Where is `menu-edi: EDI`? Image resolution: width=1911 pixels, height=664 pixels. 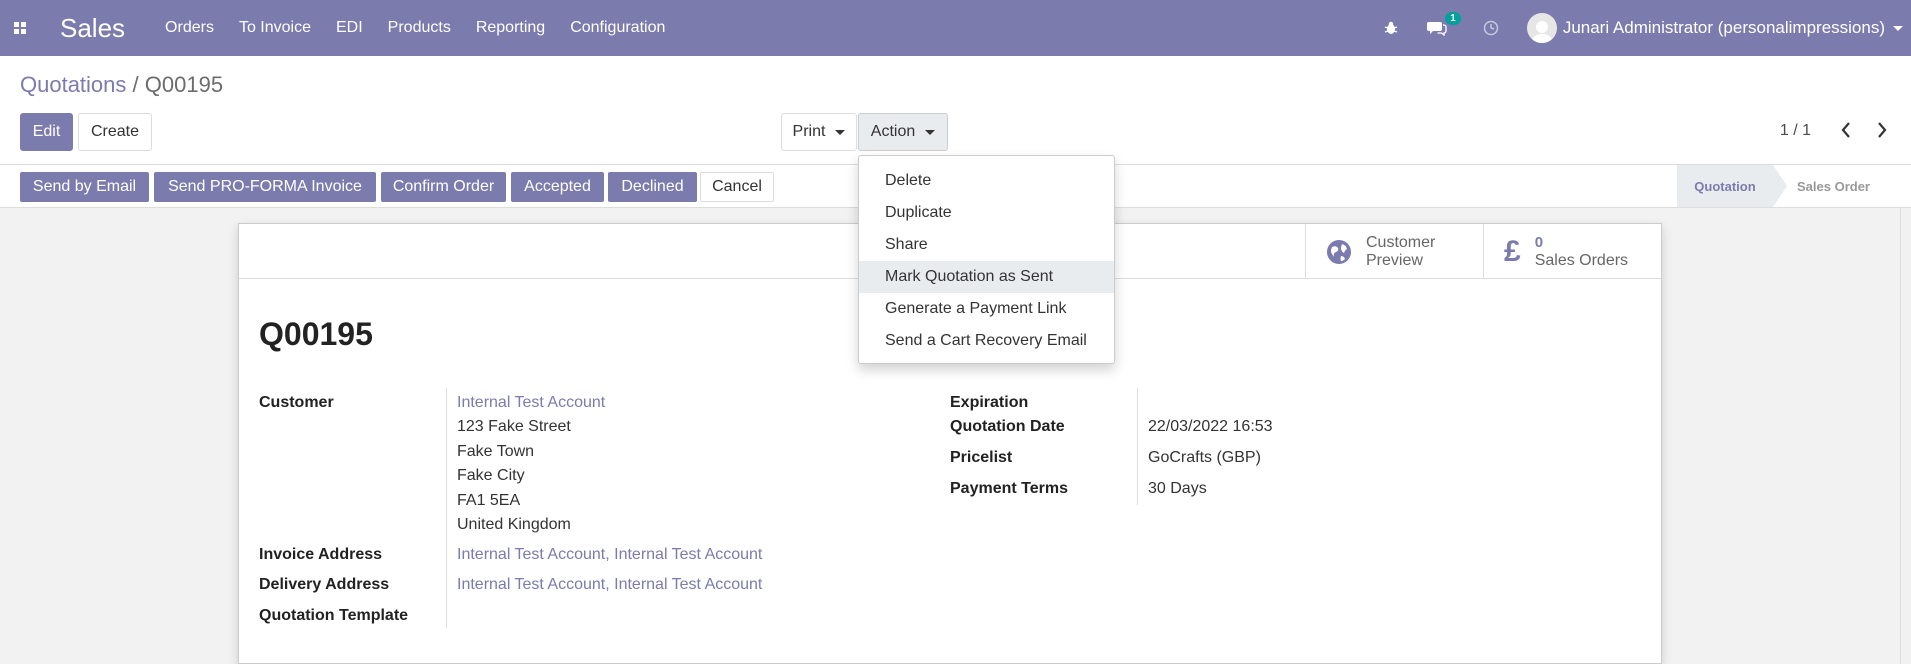 menu-edi: EDI is located at coordinates (349, 28).